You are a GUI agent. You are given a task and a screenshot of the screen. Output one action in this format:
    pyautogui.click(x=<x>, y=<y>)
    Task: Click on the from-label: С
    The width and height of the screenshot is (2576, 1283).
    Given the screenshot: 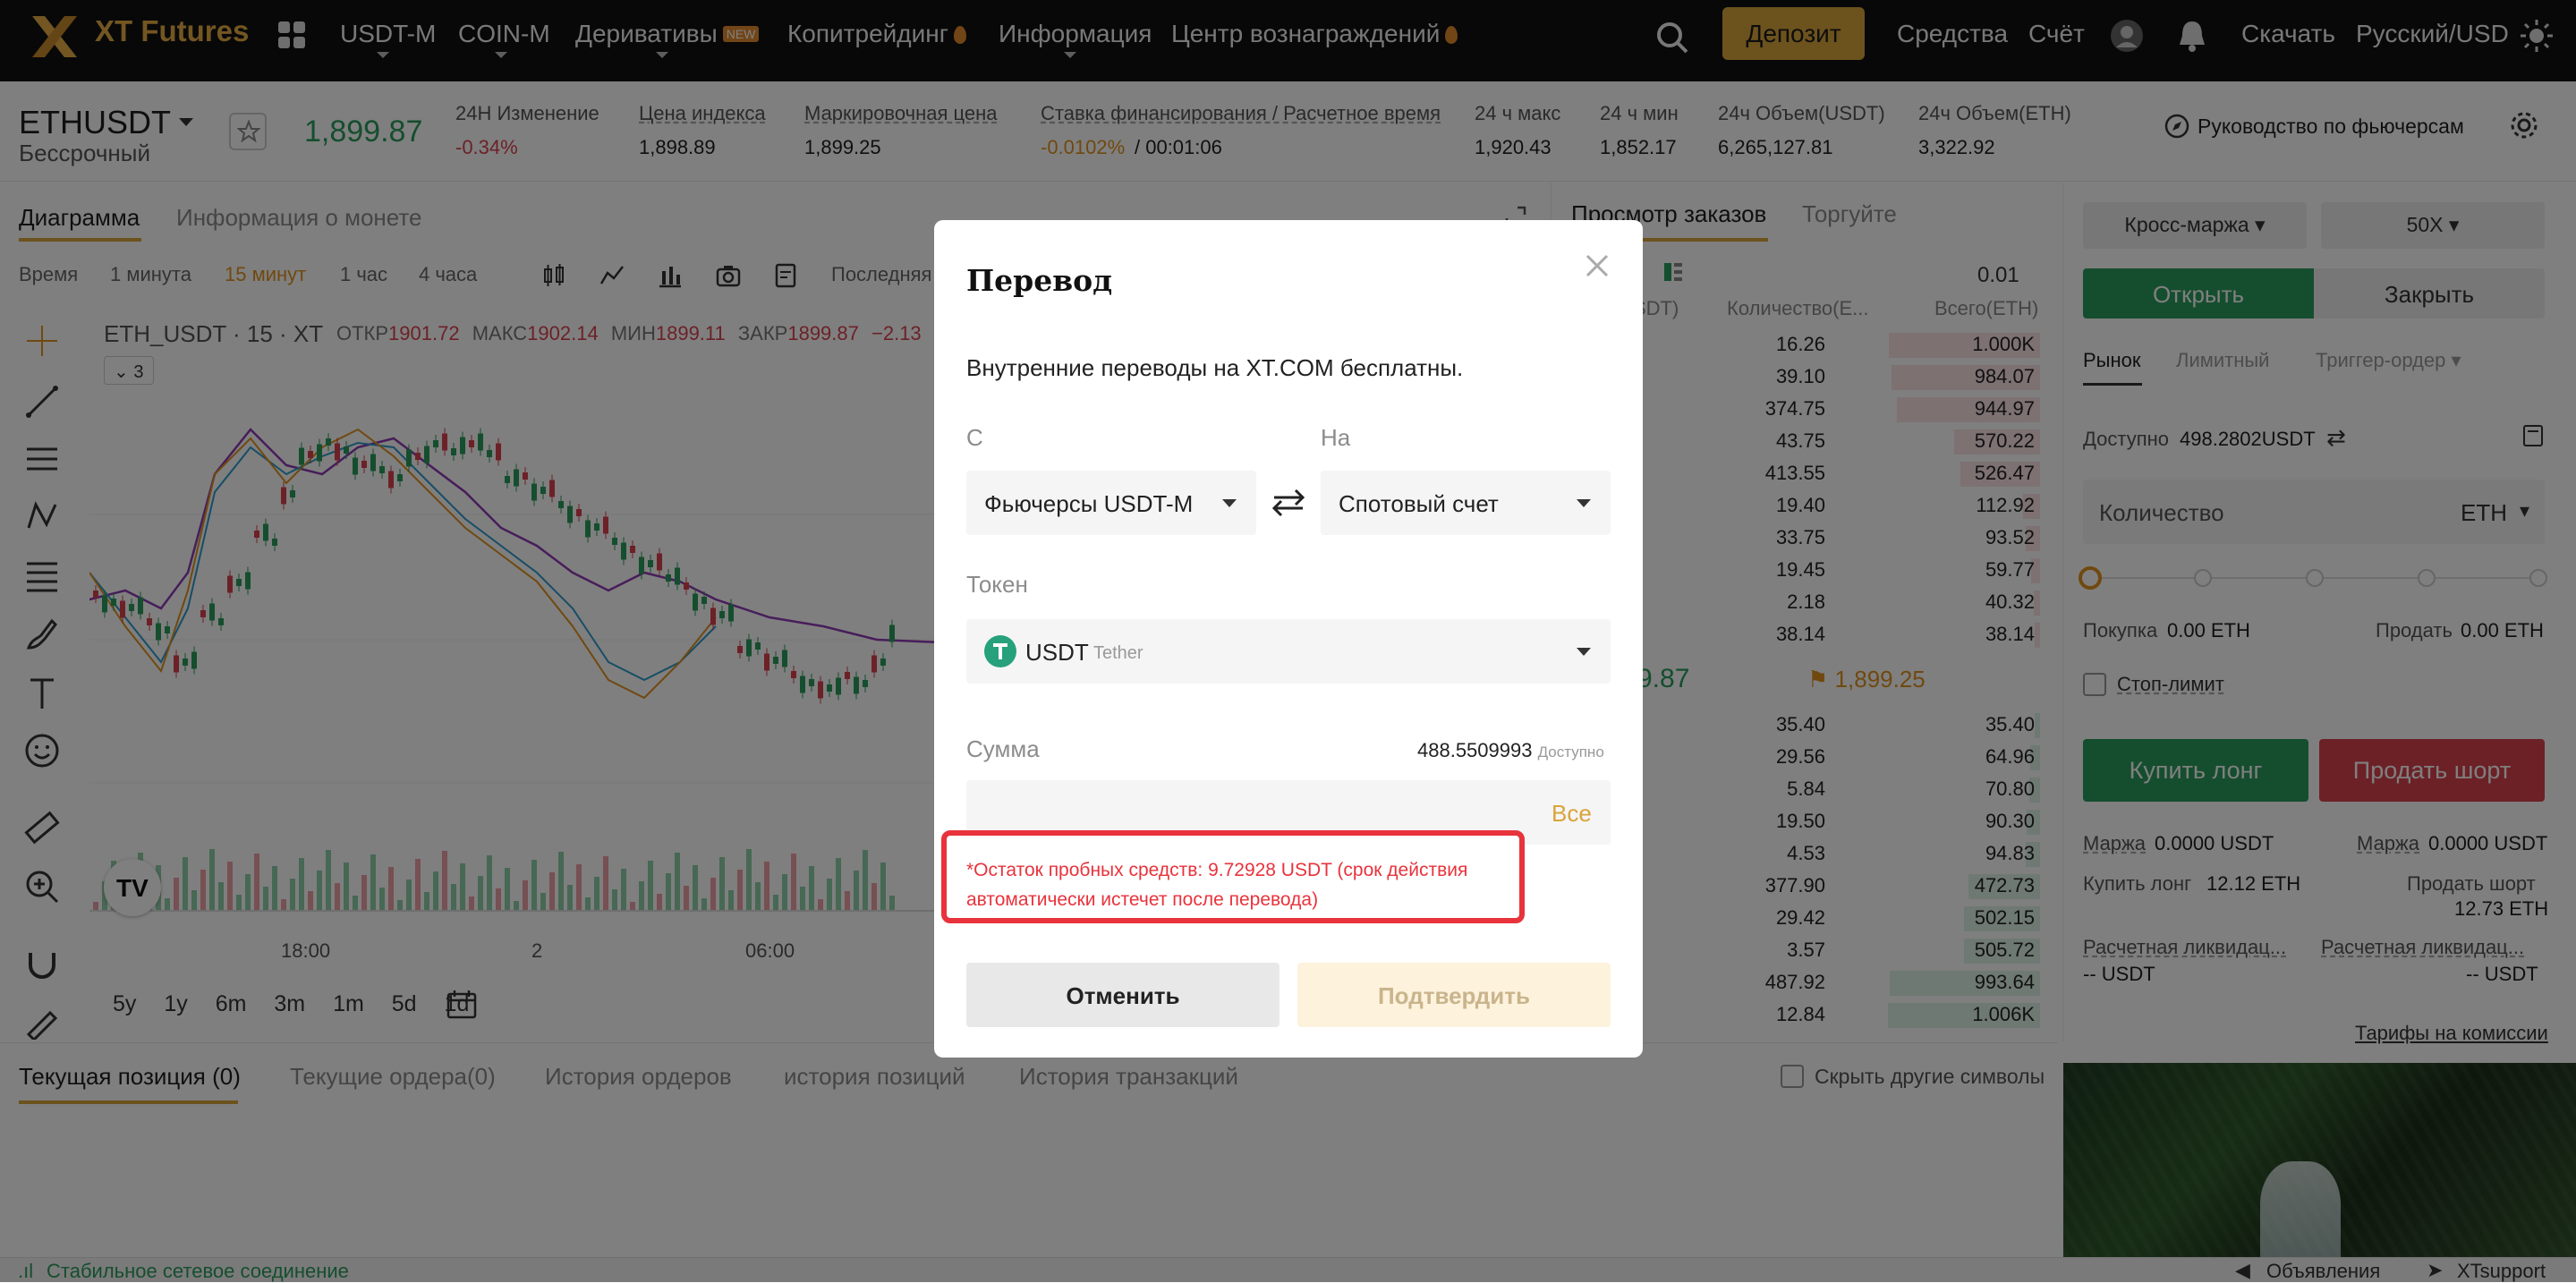 What is the action you would take?
    pyautogui.click(x=974, y=437)
    